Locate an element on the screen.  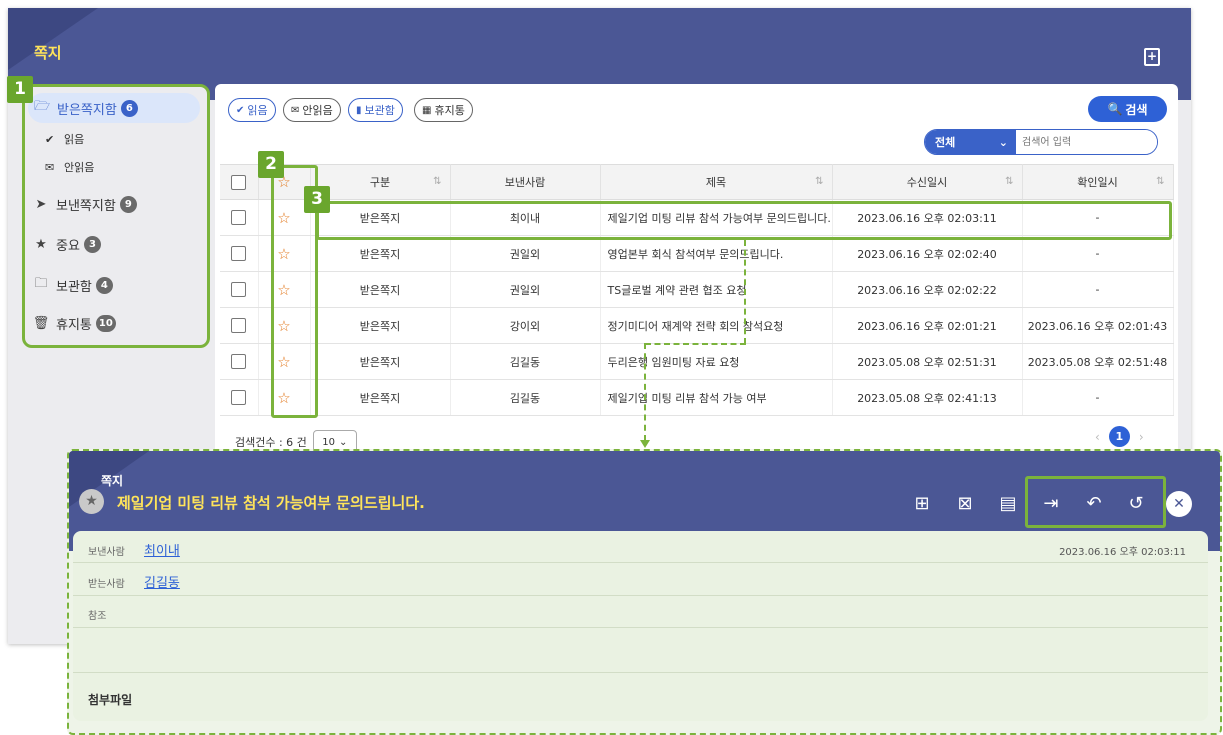
sender-link: 최이내 is located at coordinates (162, 549).